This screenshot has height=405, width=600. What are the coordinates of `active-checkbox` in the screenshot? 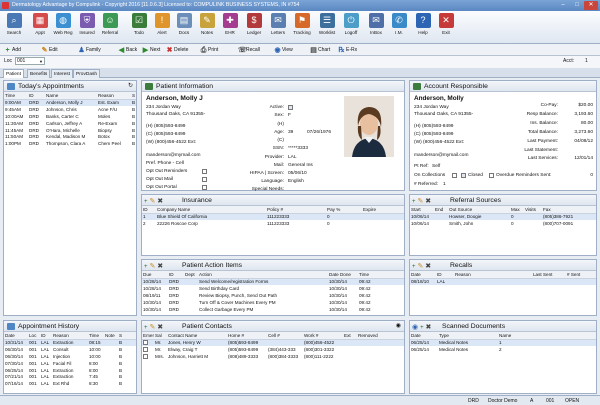 It's located at (290, 107).